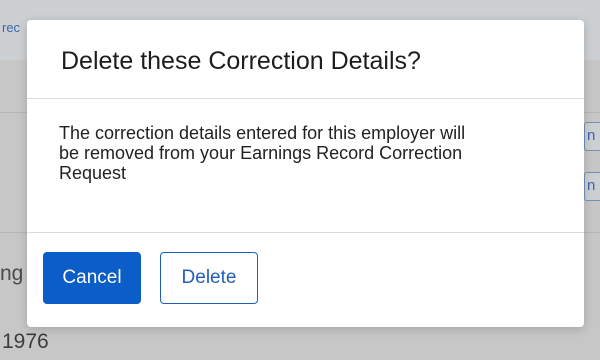 This screenshot has height=360, width=600. What do you see at coordinates (241, 61) in the screenshot?
I see `dialog-title: Delete these Correction Details?` at bounding box center [241, 61].